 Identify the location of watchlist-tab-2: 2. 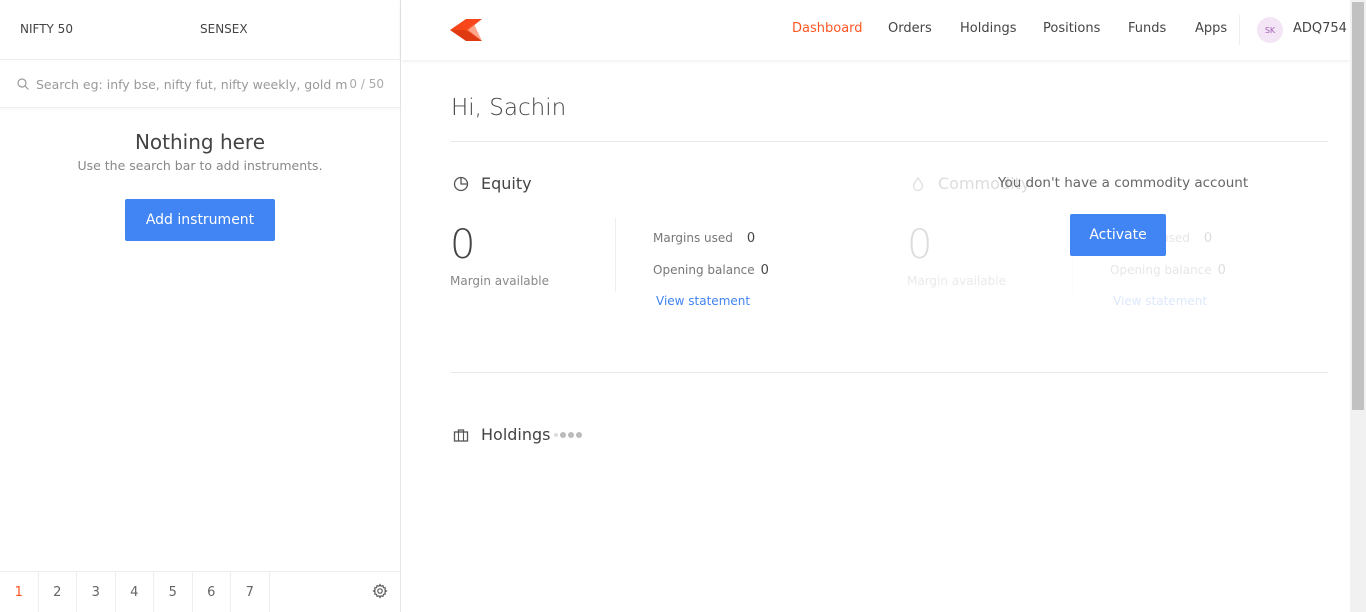
(58, 592).